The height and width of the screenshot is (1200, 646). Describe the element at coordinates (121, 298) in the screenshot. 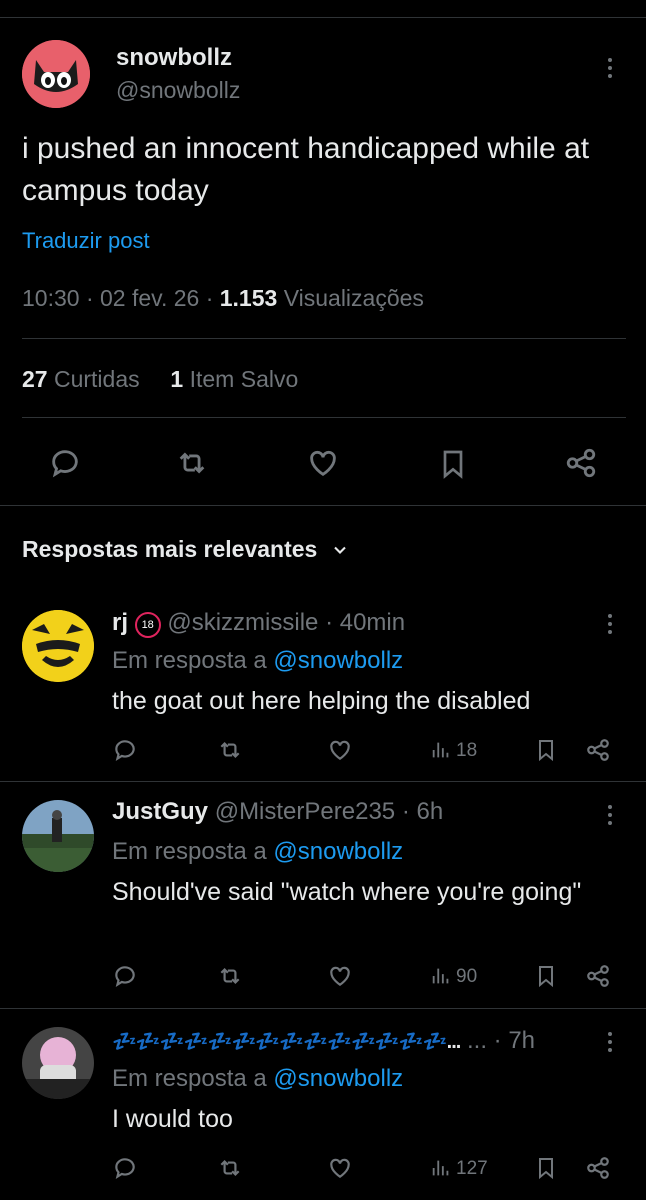

I see `post-time: 10:30 · 02 fev. 26 ·` at that location.